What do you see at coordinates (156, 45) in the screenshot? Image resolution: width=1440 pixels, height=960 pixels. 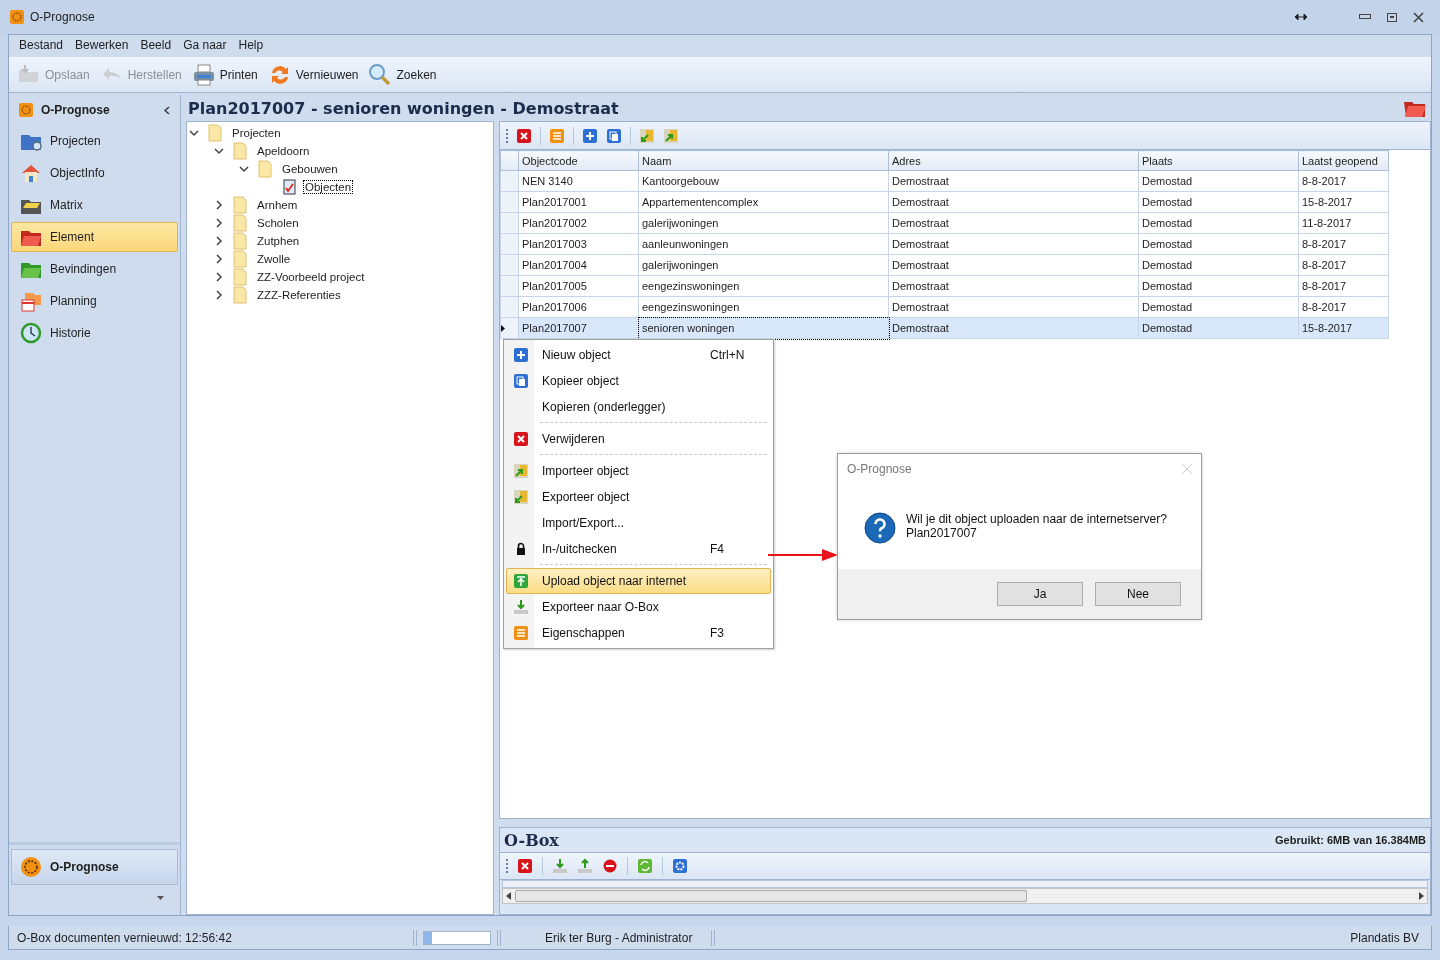 I see `menu-item: Beeld` at bounding box center [156, 45].